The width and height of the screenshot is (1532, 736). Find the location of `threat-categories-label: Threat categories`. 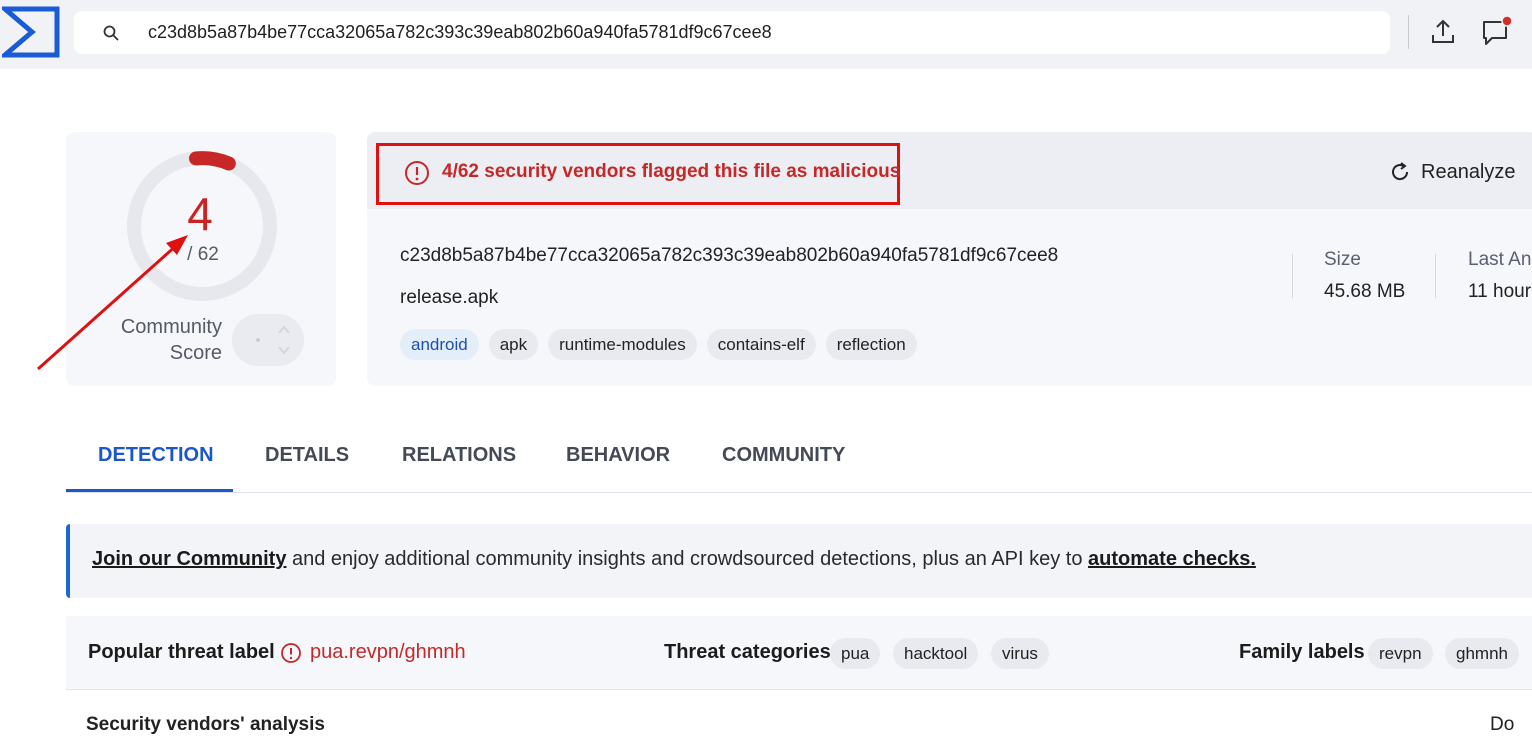

threat-categories-label: Threat categories is located at coordinates (747, 652).